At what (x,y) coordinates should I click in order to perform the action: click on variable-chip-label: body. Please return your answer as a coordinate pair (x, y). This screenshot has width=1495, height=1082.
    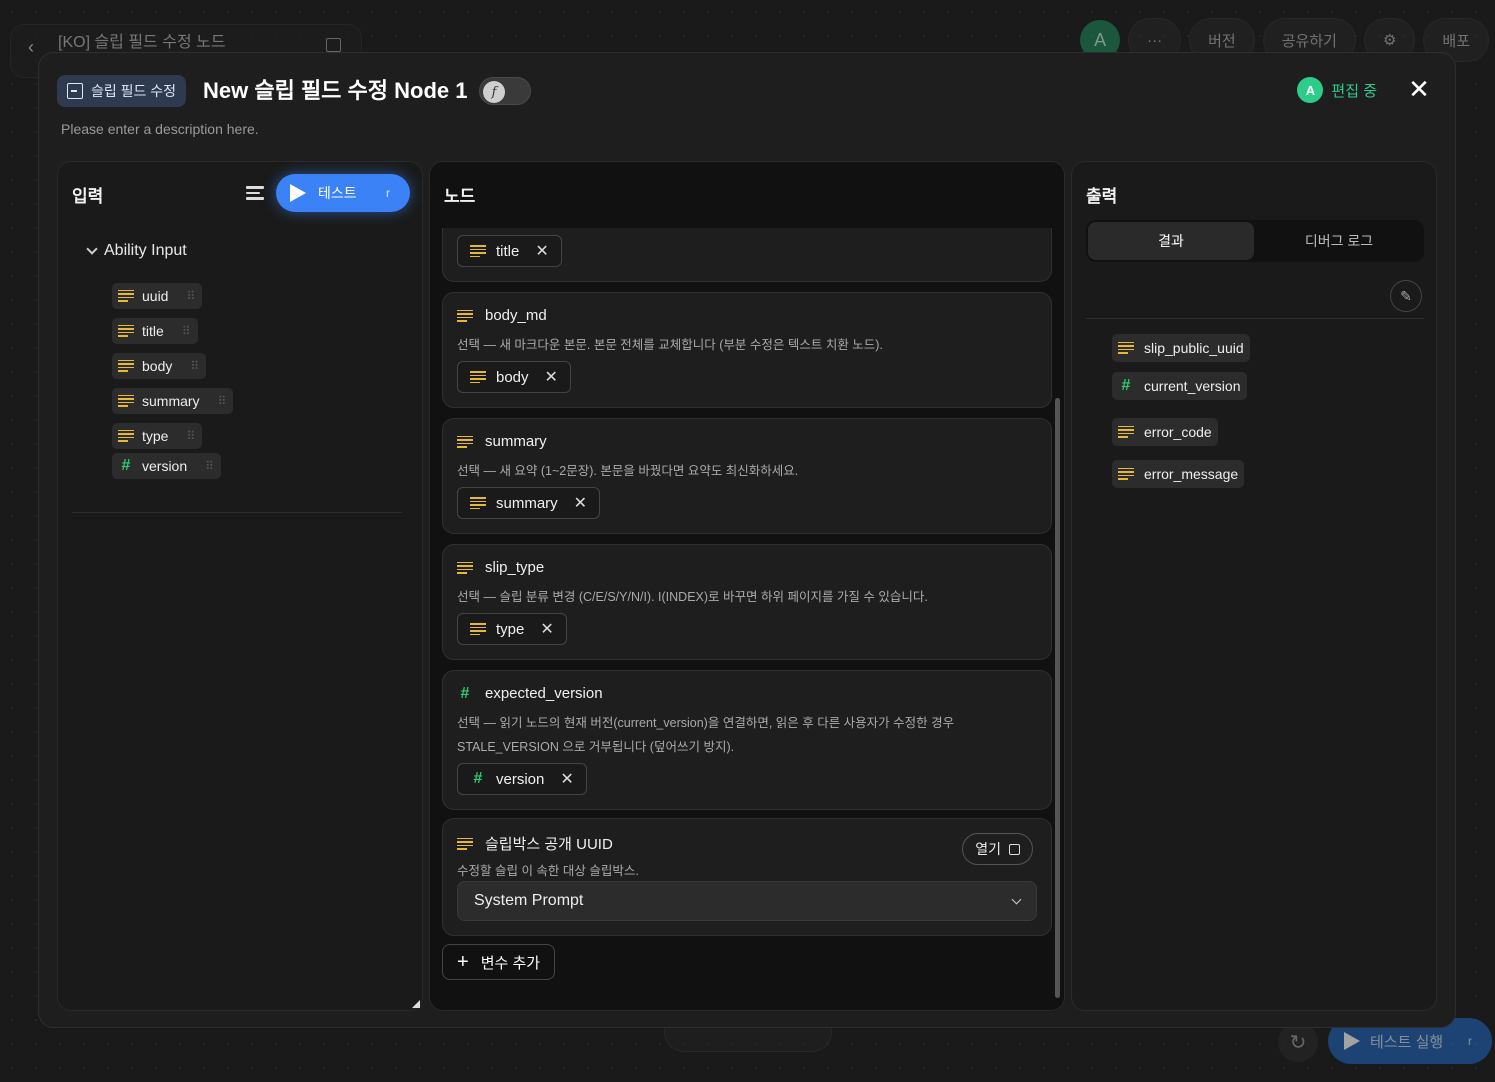
    Looking at the image, I should click on (512, 377).